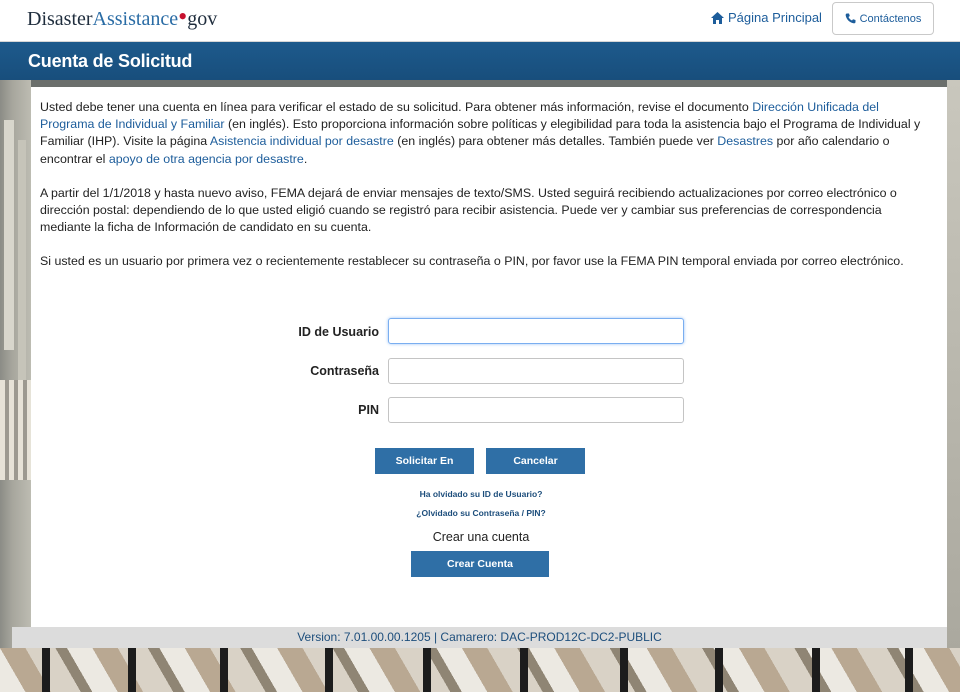 The height and width of the screenshot is (692, 960). I want to click on site-logo: DisasterAssistance•gov, so click(122, 17).